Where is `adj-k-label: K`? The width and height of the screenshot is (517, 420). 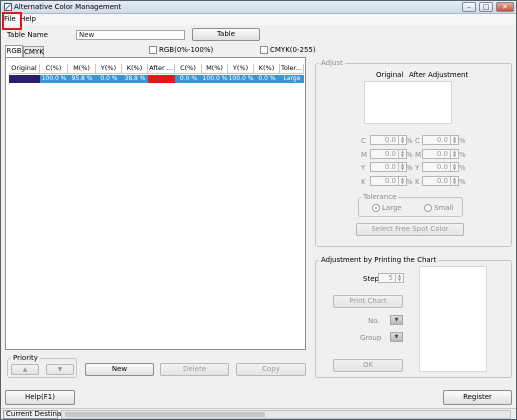
adj-k-label: K is located at coordinates (363, 182).